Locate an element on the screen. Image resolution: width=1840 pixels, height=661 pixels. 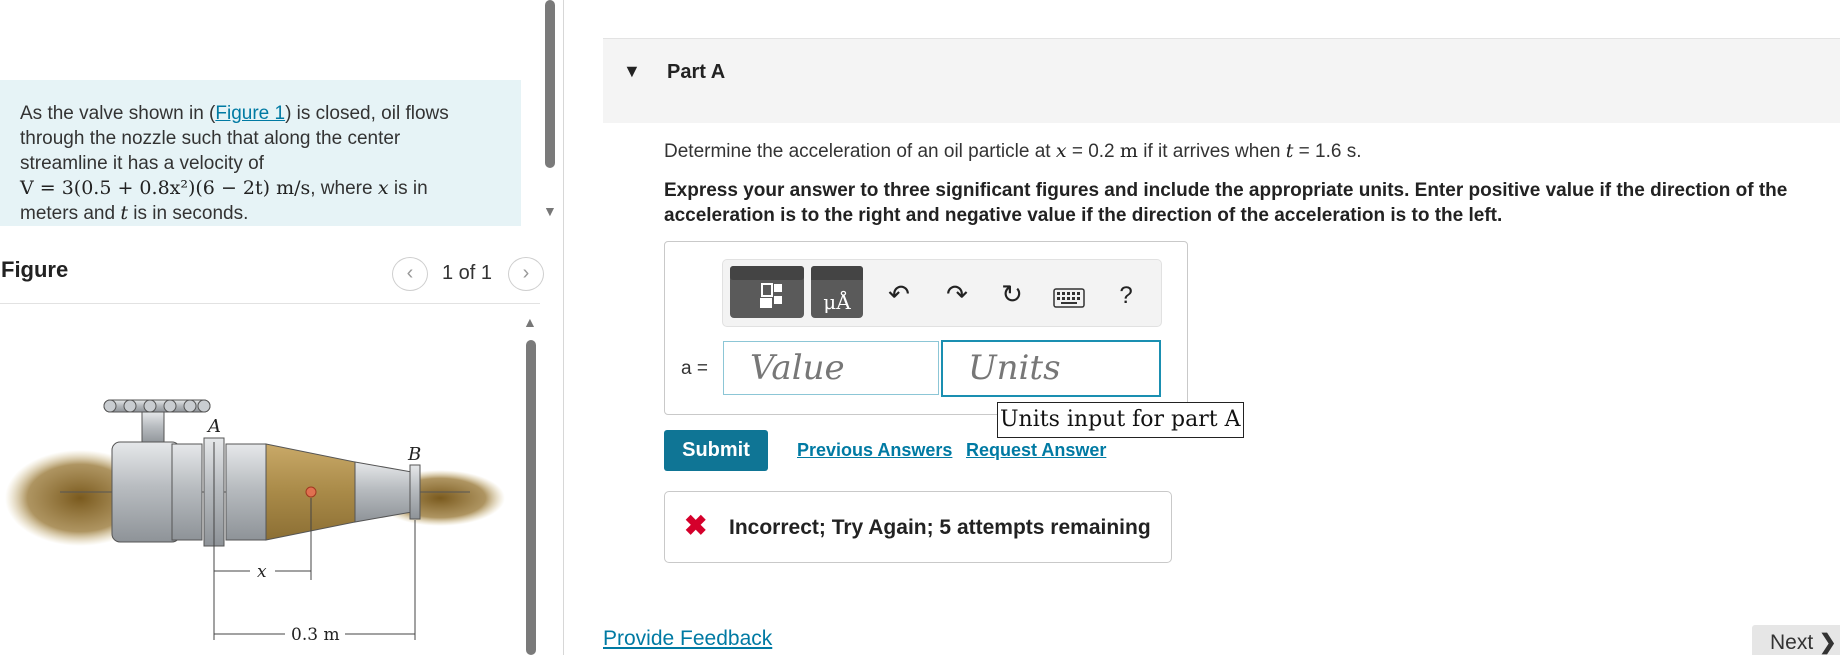
figure-scrollbar is located at coordinates (531, 497).